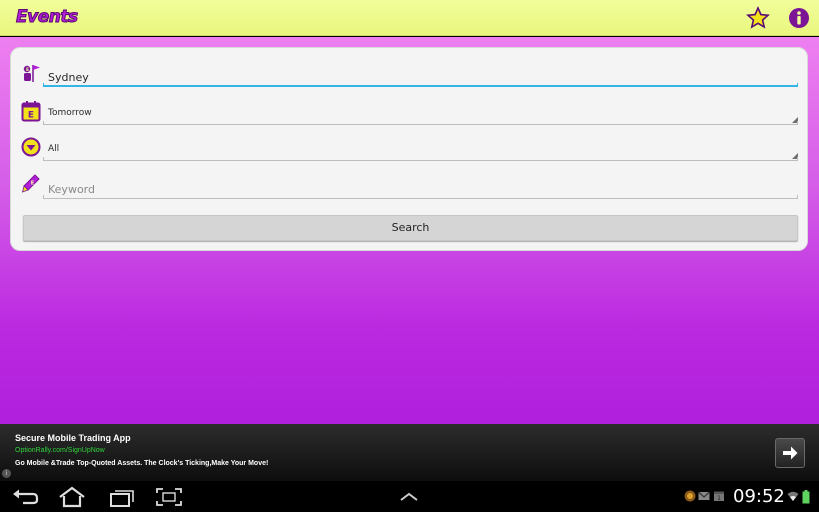 This screenshot has height=512, width=819. I want to click on screenshot-button, so click(169, 497).